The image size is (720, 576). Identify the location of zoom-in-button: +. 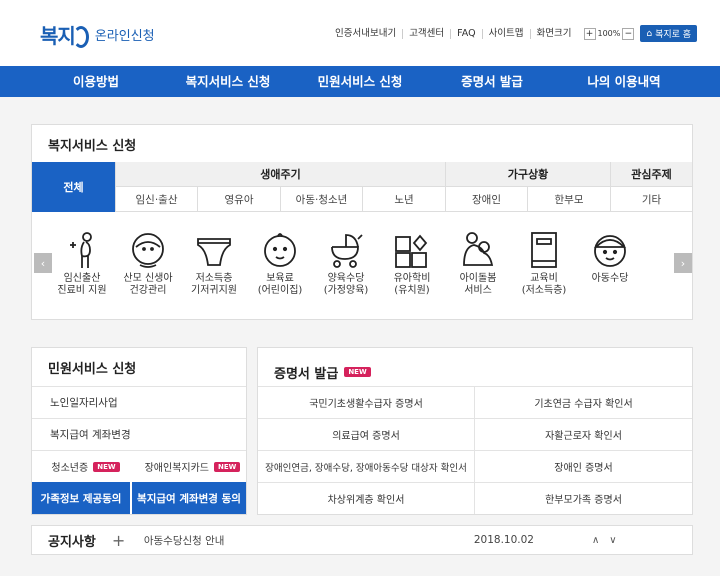
(589, 33).